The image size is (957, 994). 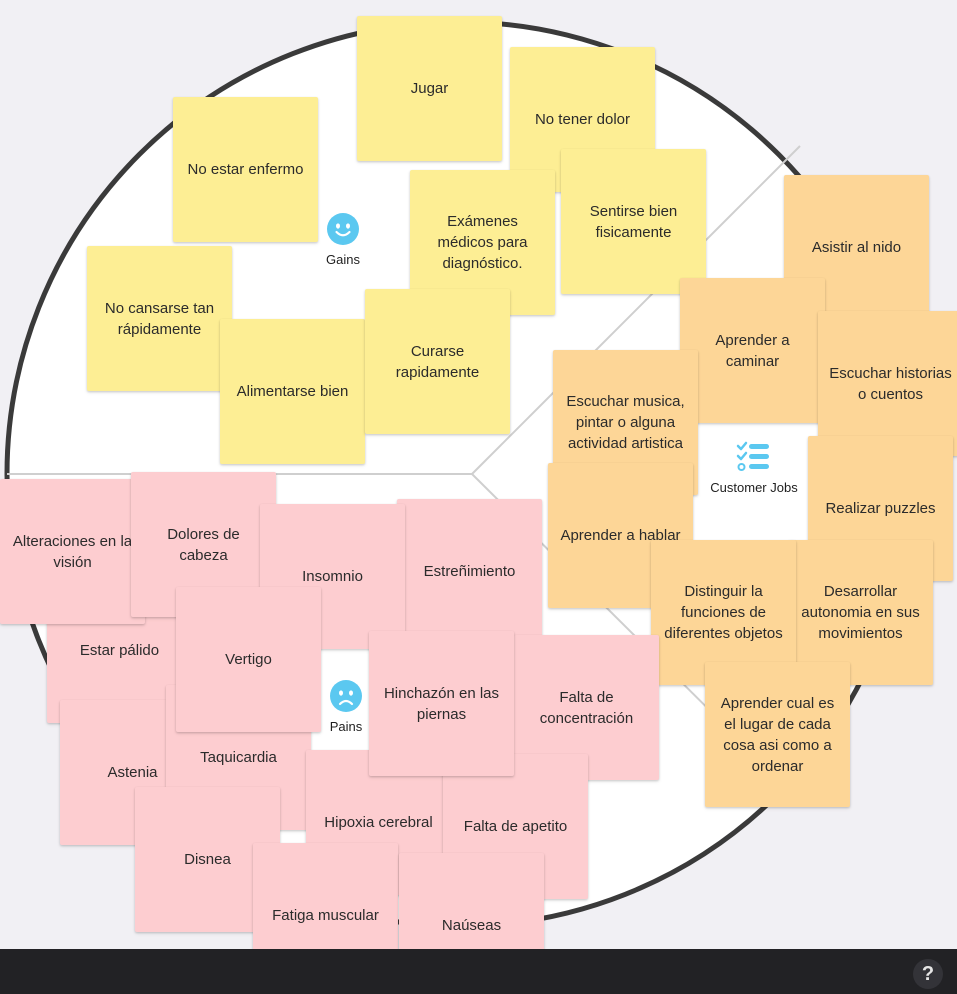 I want to click on sad-face-icon, so click(x=346, y=696).